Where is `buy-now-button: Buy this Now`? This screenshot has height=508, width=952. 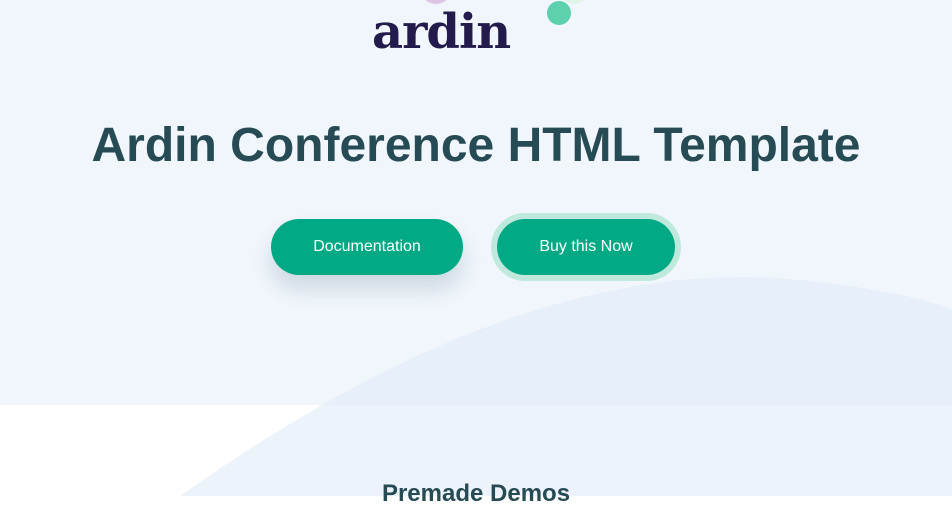
buy-now-button: Buy this Now is located at coordinates (586, 247).